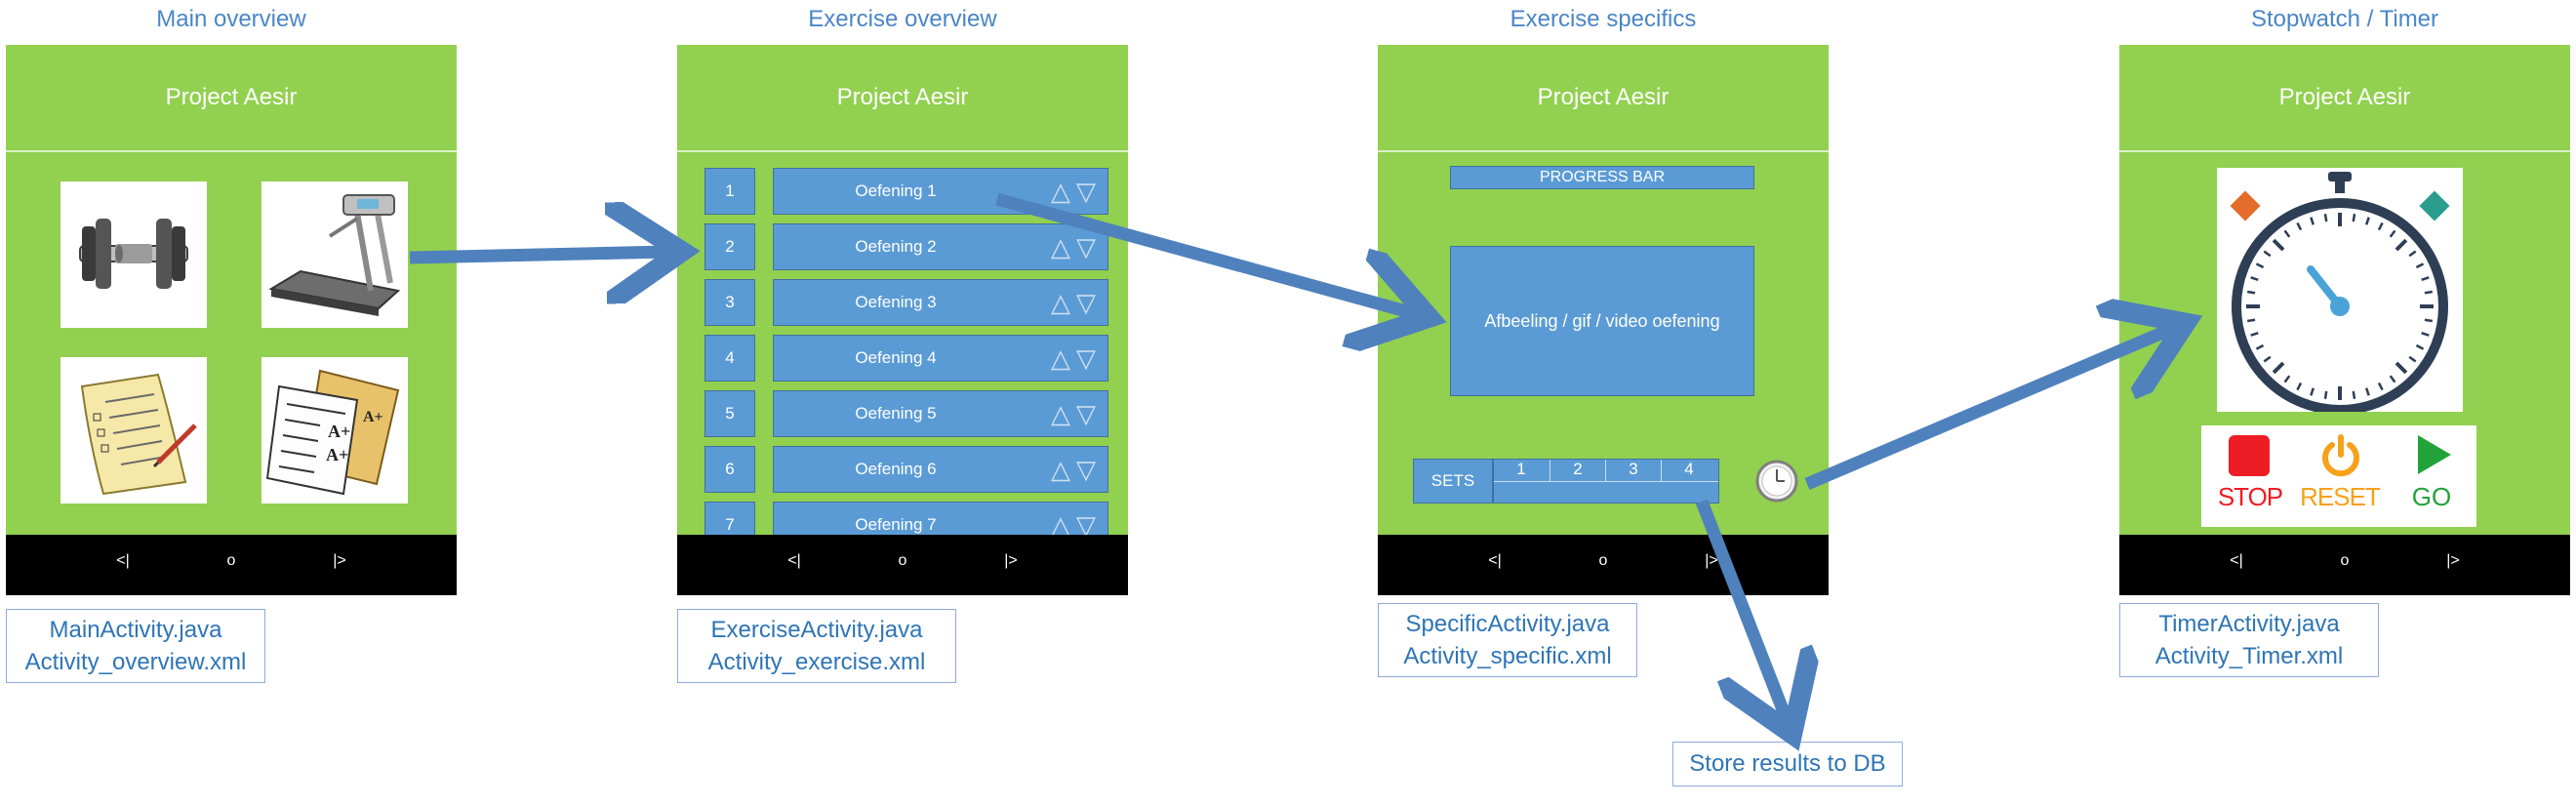  What do you see at coordinates (1989, 409) in the screenshot?
I see `arrow-specifics-to-timer` at bounding box center [1989, 409].